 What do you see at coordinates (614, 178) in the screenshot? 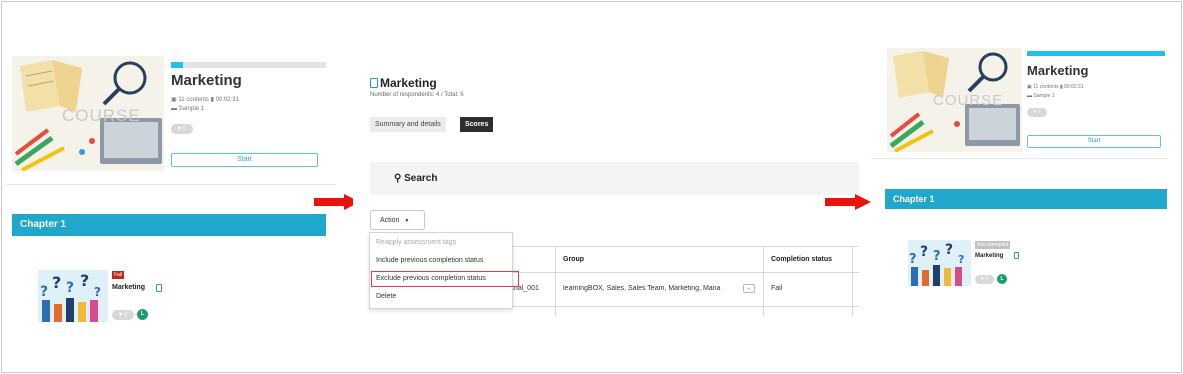
I see `search-panel: ⚲ Search` at bounding box center [614, 178].